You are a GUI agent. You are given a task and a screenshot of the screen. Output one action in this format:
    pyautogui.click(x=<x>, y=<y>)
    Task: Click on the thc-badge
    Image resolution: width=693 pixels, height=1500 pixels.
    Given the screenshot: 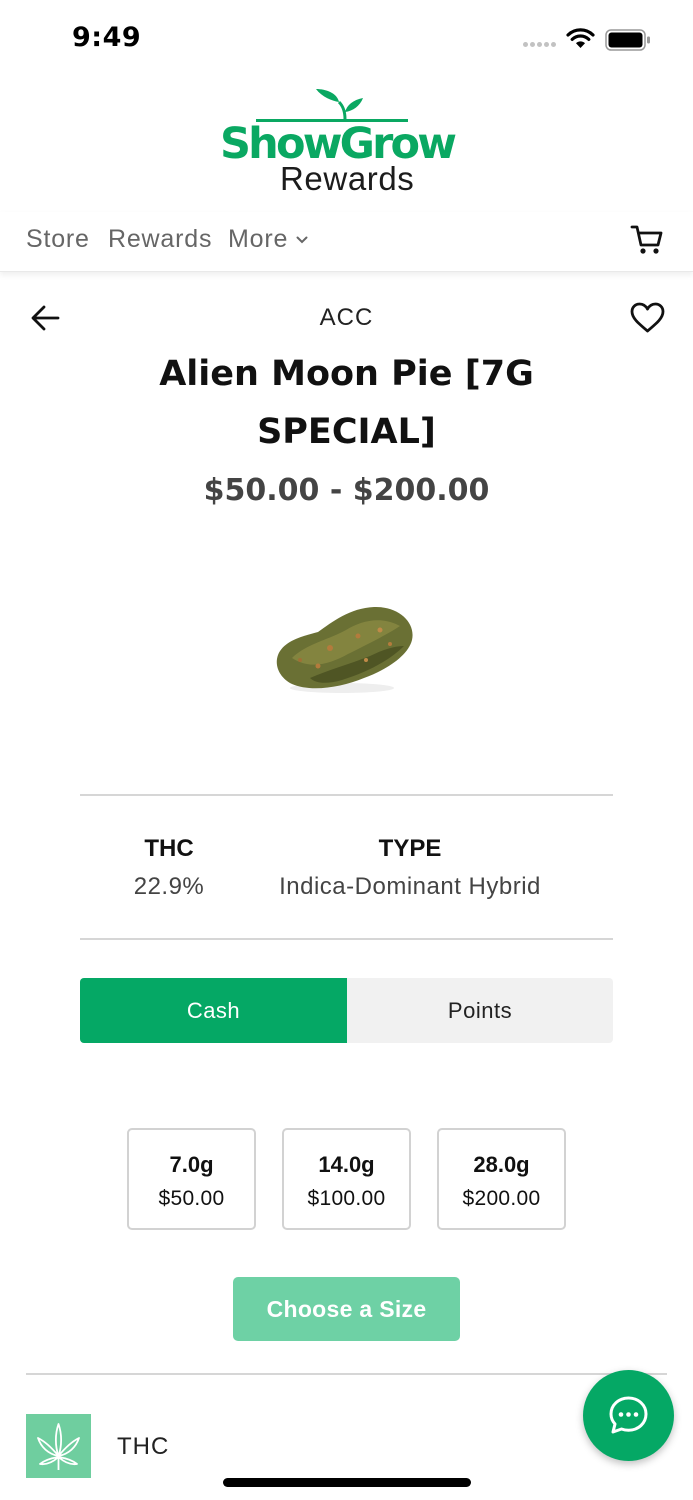 What is the action you would take?
    pyautogui.click(x=58, y=1446)
    